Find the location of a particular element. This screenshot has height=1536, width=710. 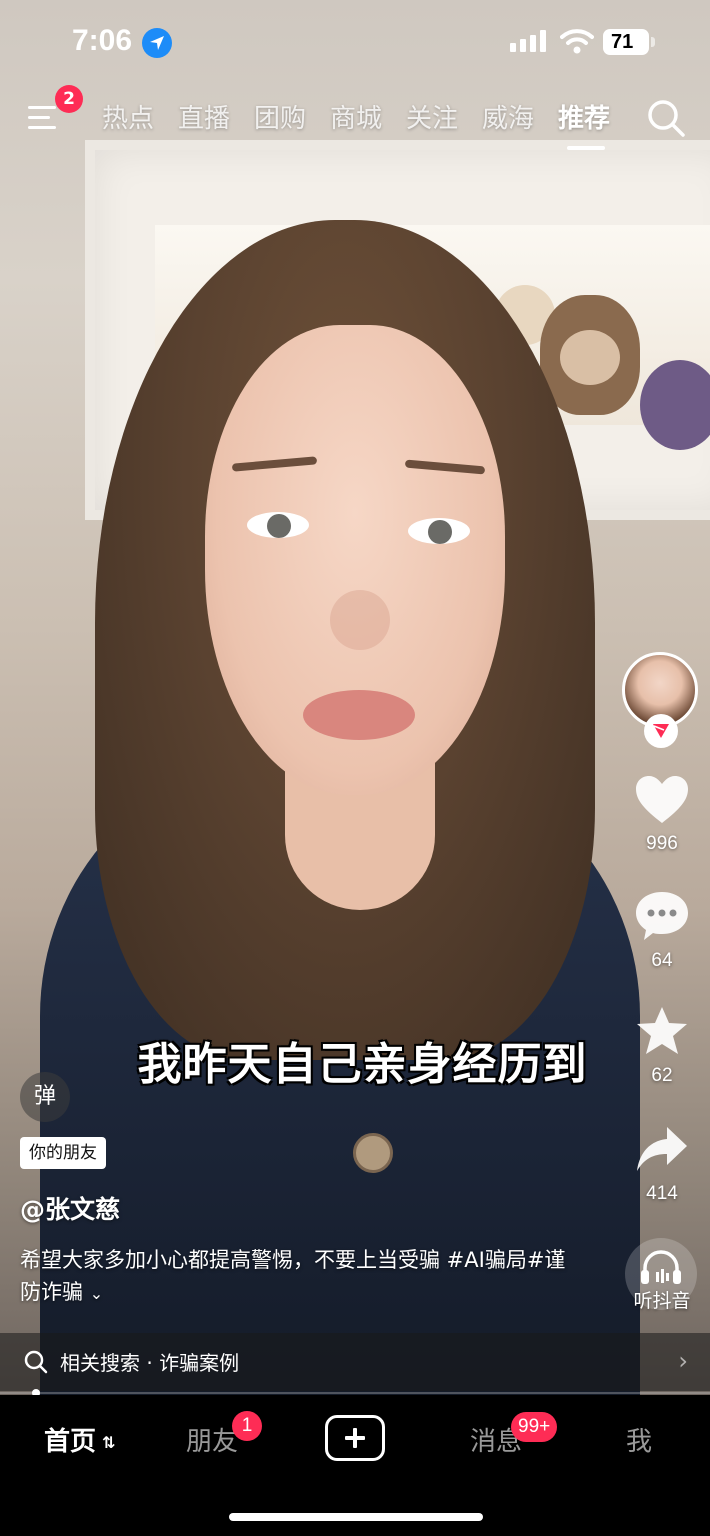

video-progress-track is located at coordinates (355, 1393).